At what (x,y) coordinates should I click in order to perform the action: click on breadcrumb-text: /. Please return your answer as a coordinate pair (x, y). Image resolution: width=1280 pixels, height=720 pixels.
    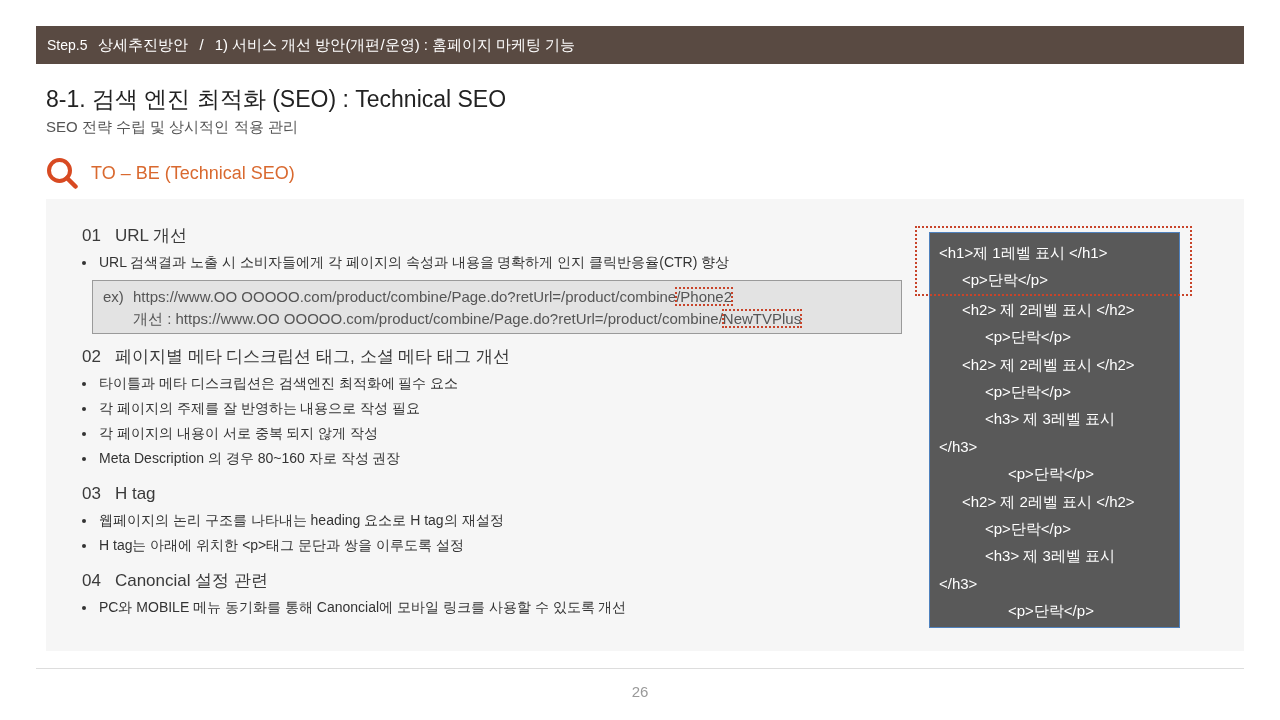
    Looking at the image, I should click on (201, 44).